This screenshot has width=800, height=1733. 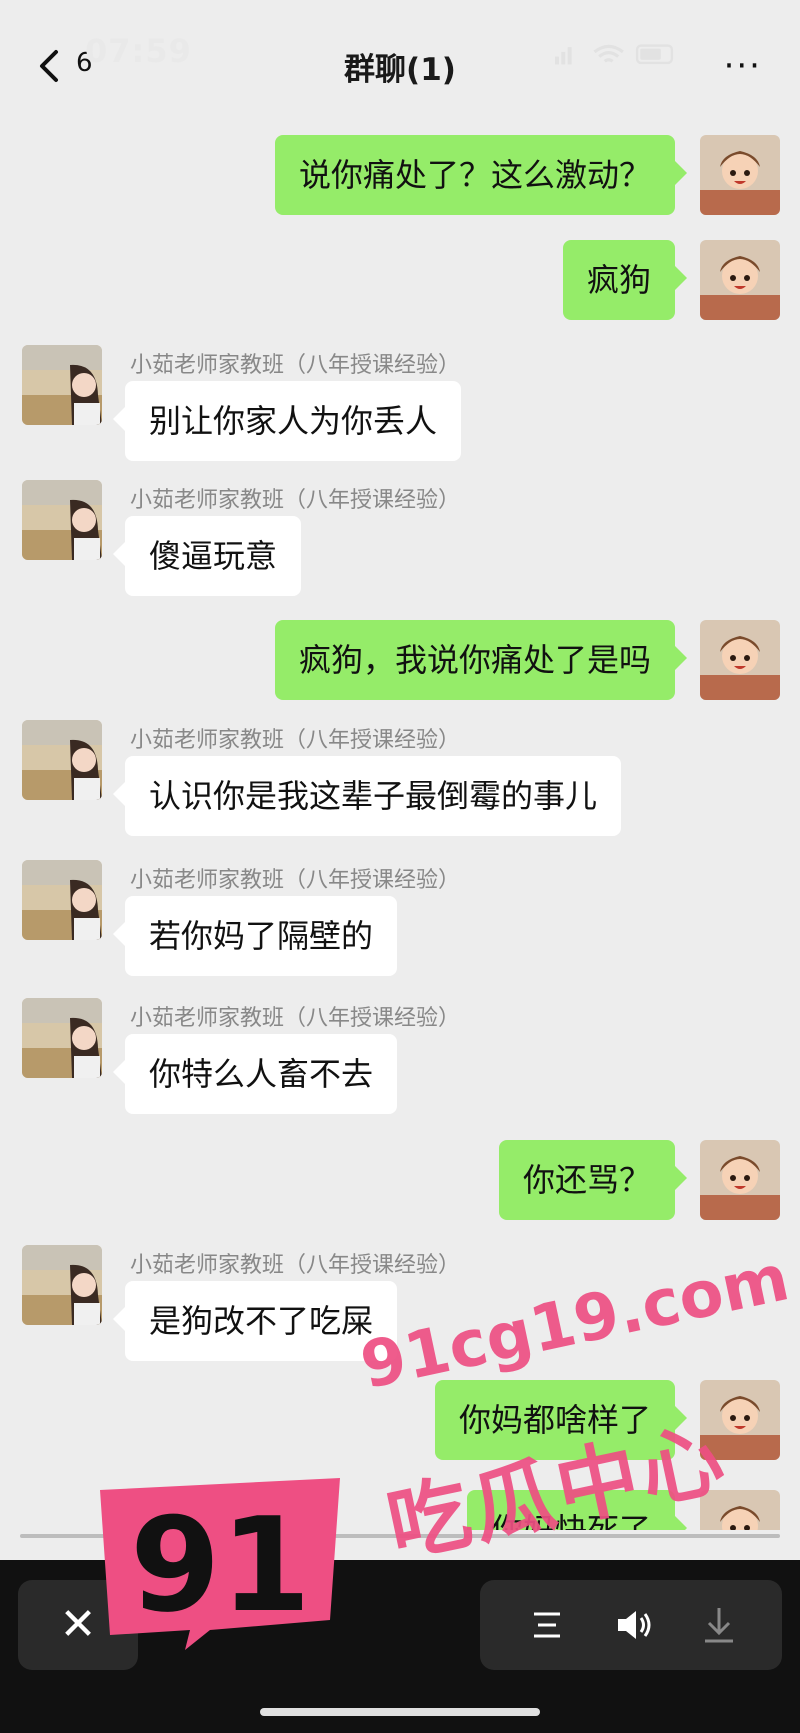 I want to click on volume-icon, so click(x=633, y=1625).